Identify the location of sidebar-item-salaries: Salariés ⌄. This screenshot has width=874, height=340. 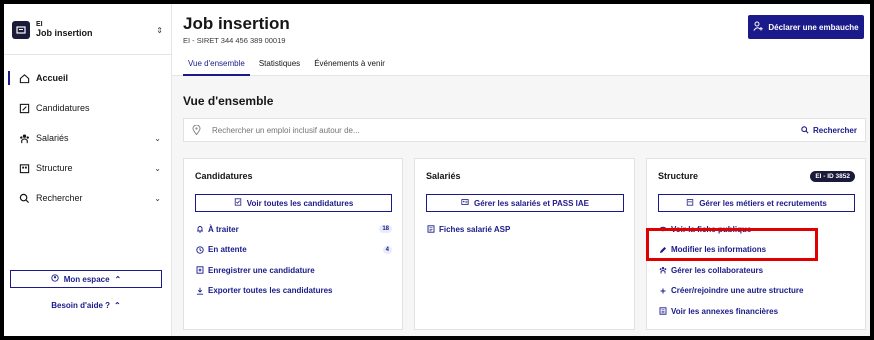
(87, 138).